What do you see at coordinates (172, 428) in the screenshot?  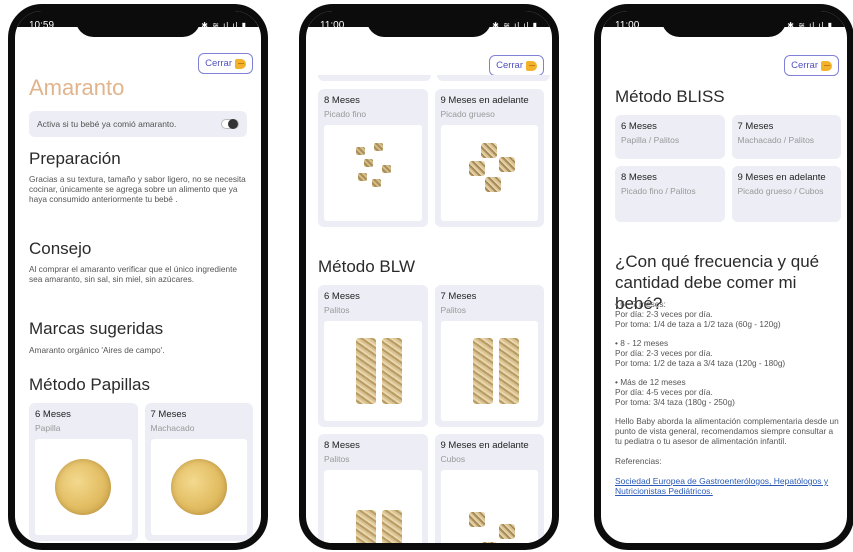 I see `card-subtitle: Machacado` at bounding box center [172, 428].